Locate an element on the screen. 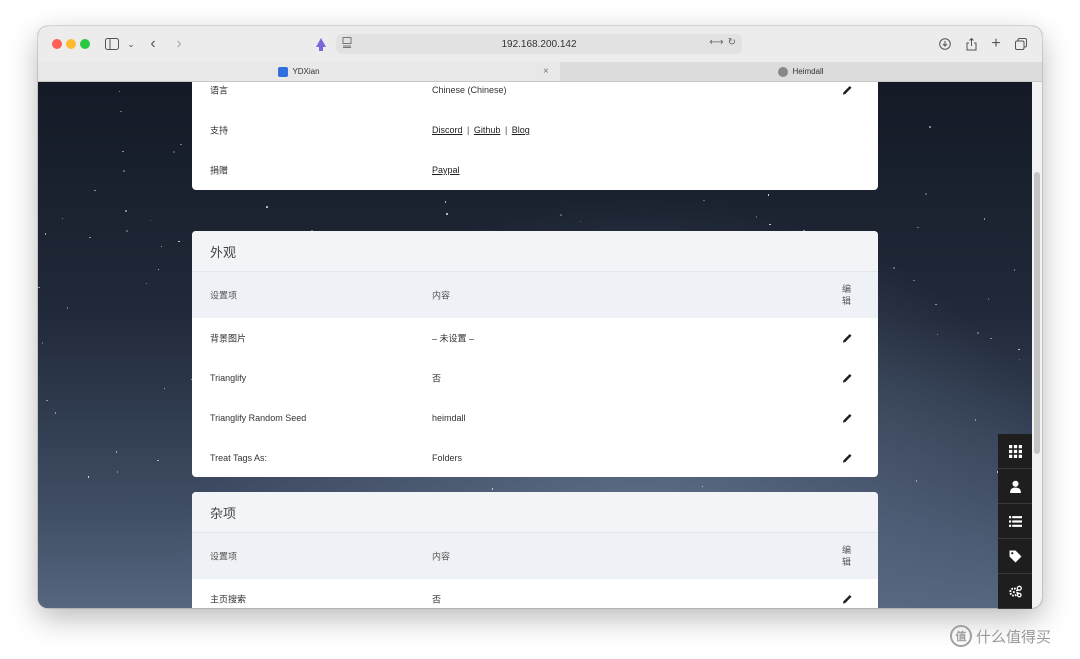 Image resolution: width=1080 pixels, height=659 pixels. table-row: 支持 Discord | Github | Blog is located at coordinates (535, 130).